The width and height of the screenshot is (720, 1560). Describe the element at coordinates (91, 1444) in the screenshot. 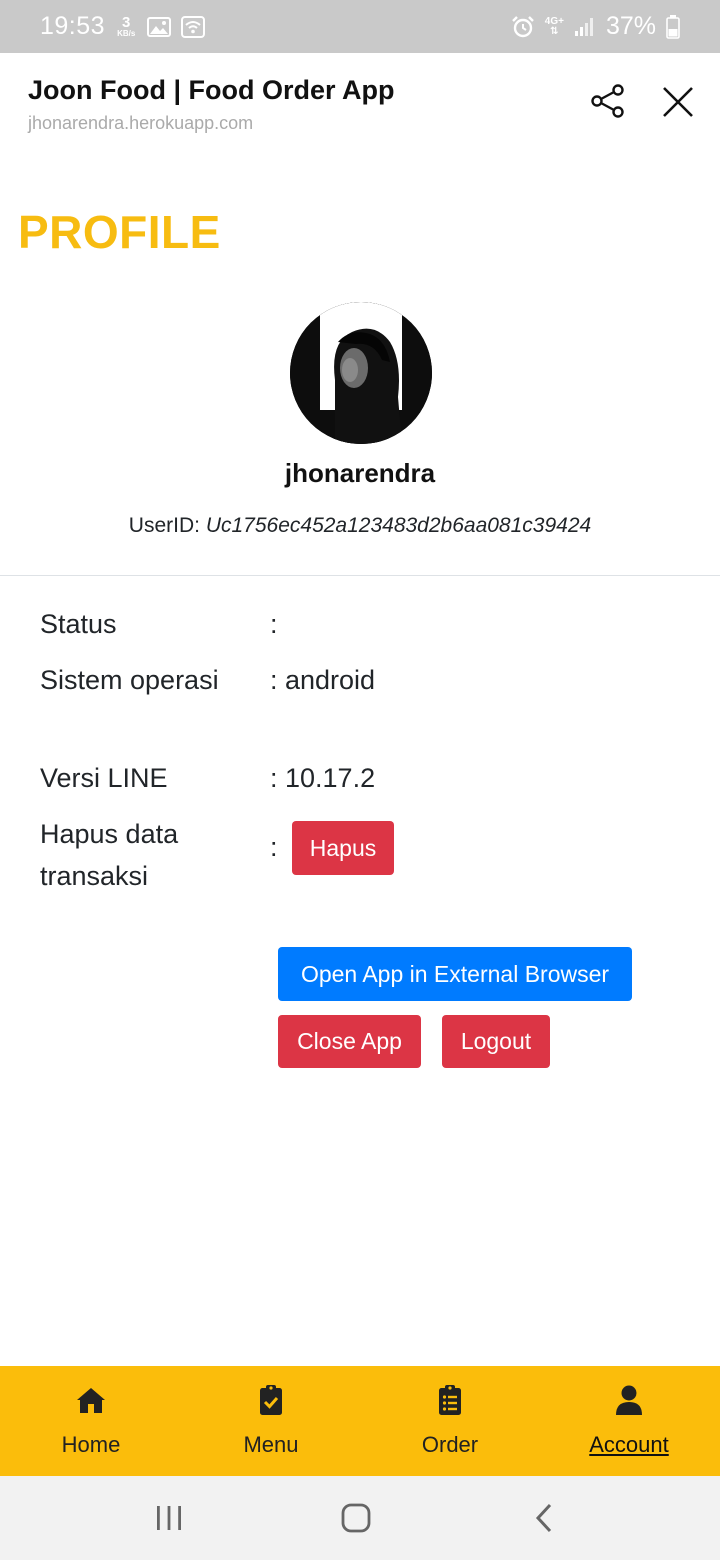

I see `nav-home-label: Home` at that location.